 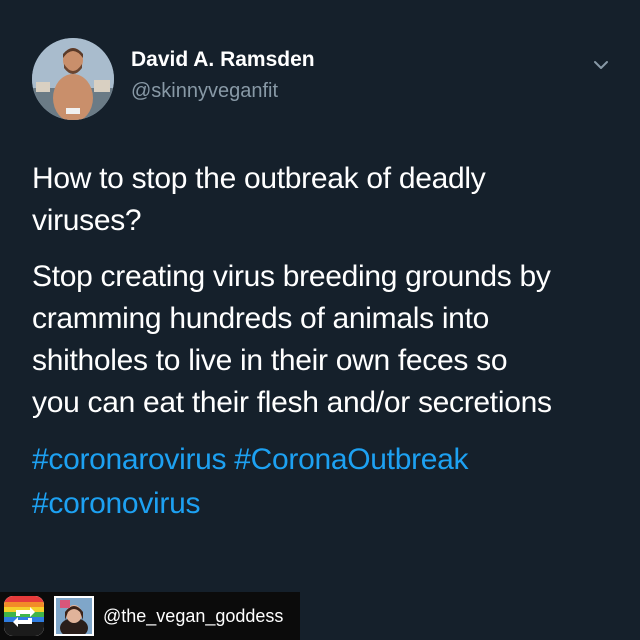 I want to click on tweet-line: Stop creating virus breeding grounds by, so click(x=291, y=276).